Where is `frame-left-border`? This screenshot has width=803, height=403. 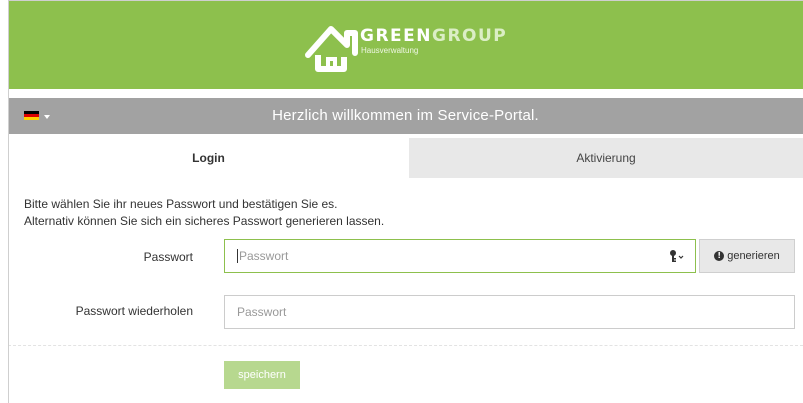
frame-left-border is located at coordinates (8, 201).